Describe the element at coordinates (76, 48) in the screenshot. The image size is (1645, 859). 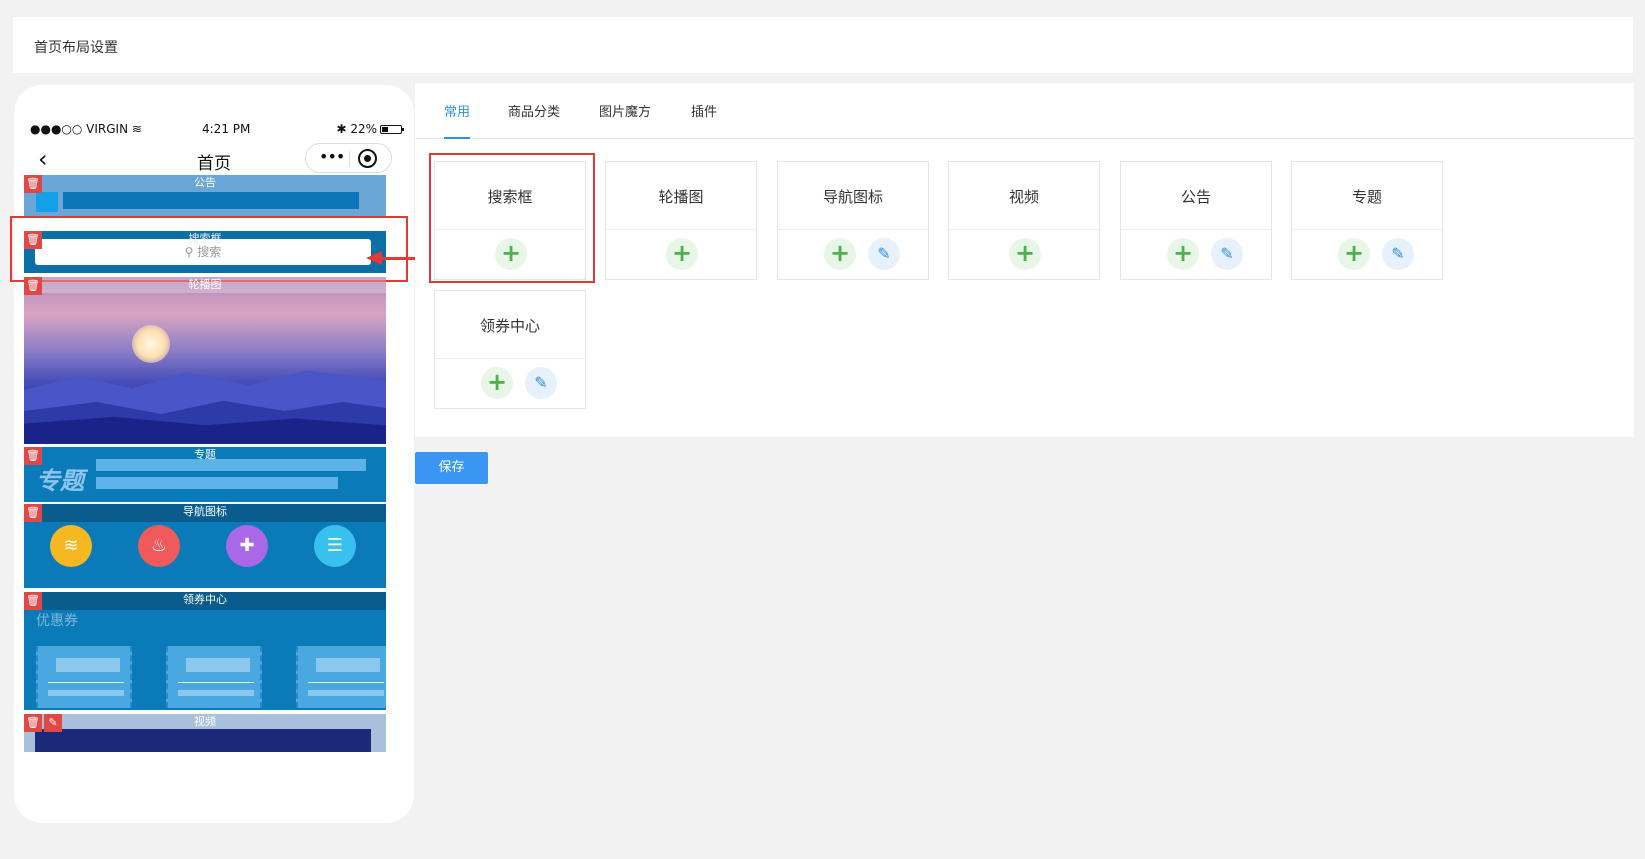
I see `page-title: 首页布局设置` at that location.